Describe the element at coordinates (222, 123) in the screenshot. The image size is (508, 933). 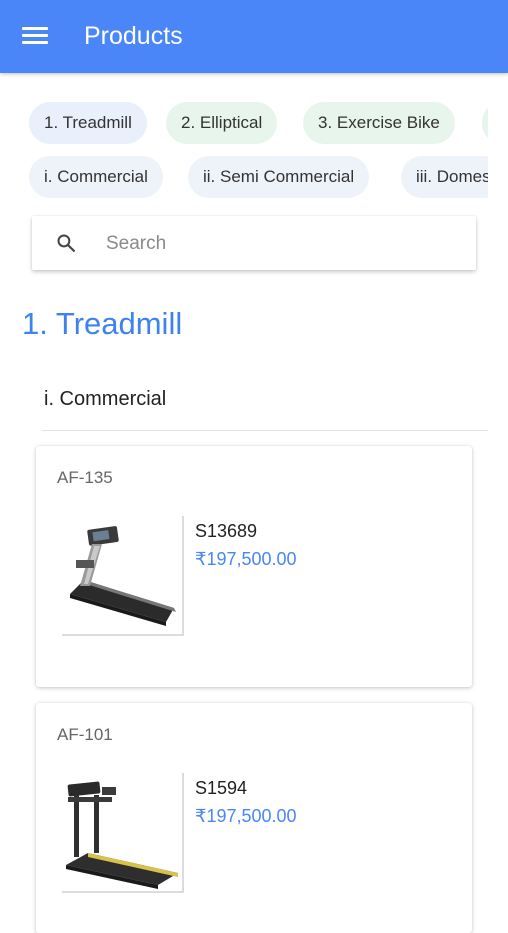
I see `chip-elliptical: 2. Elliptical` at that location.